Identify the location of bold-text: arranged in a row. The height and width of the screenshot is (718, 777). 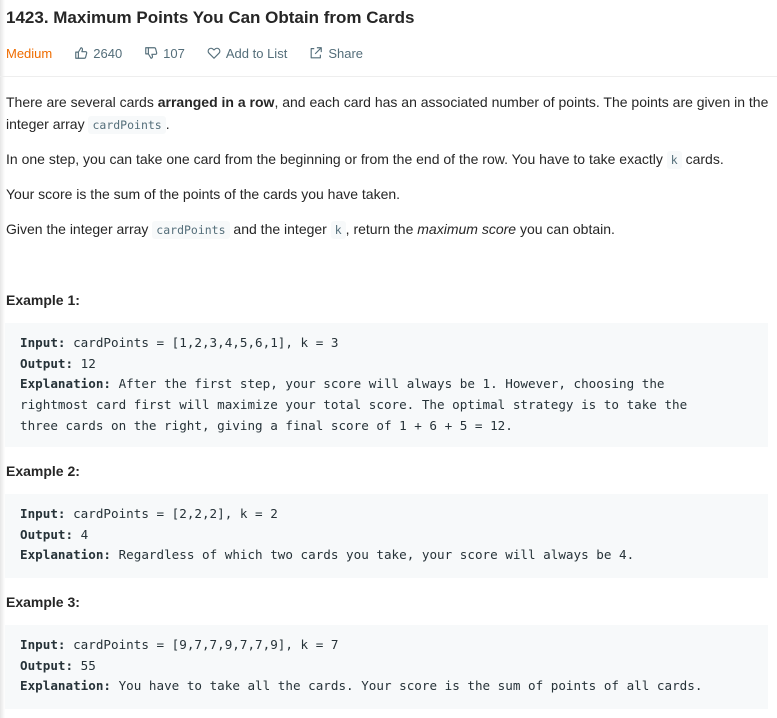
(216, 102).